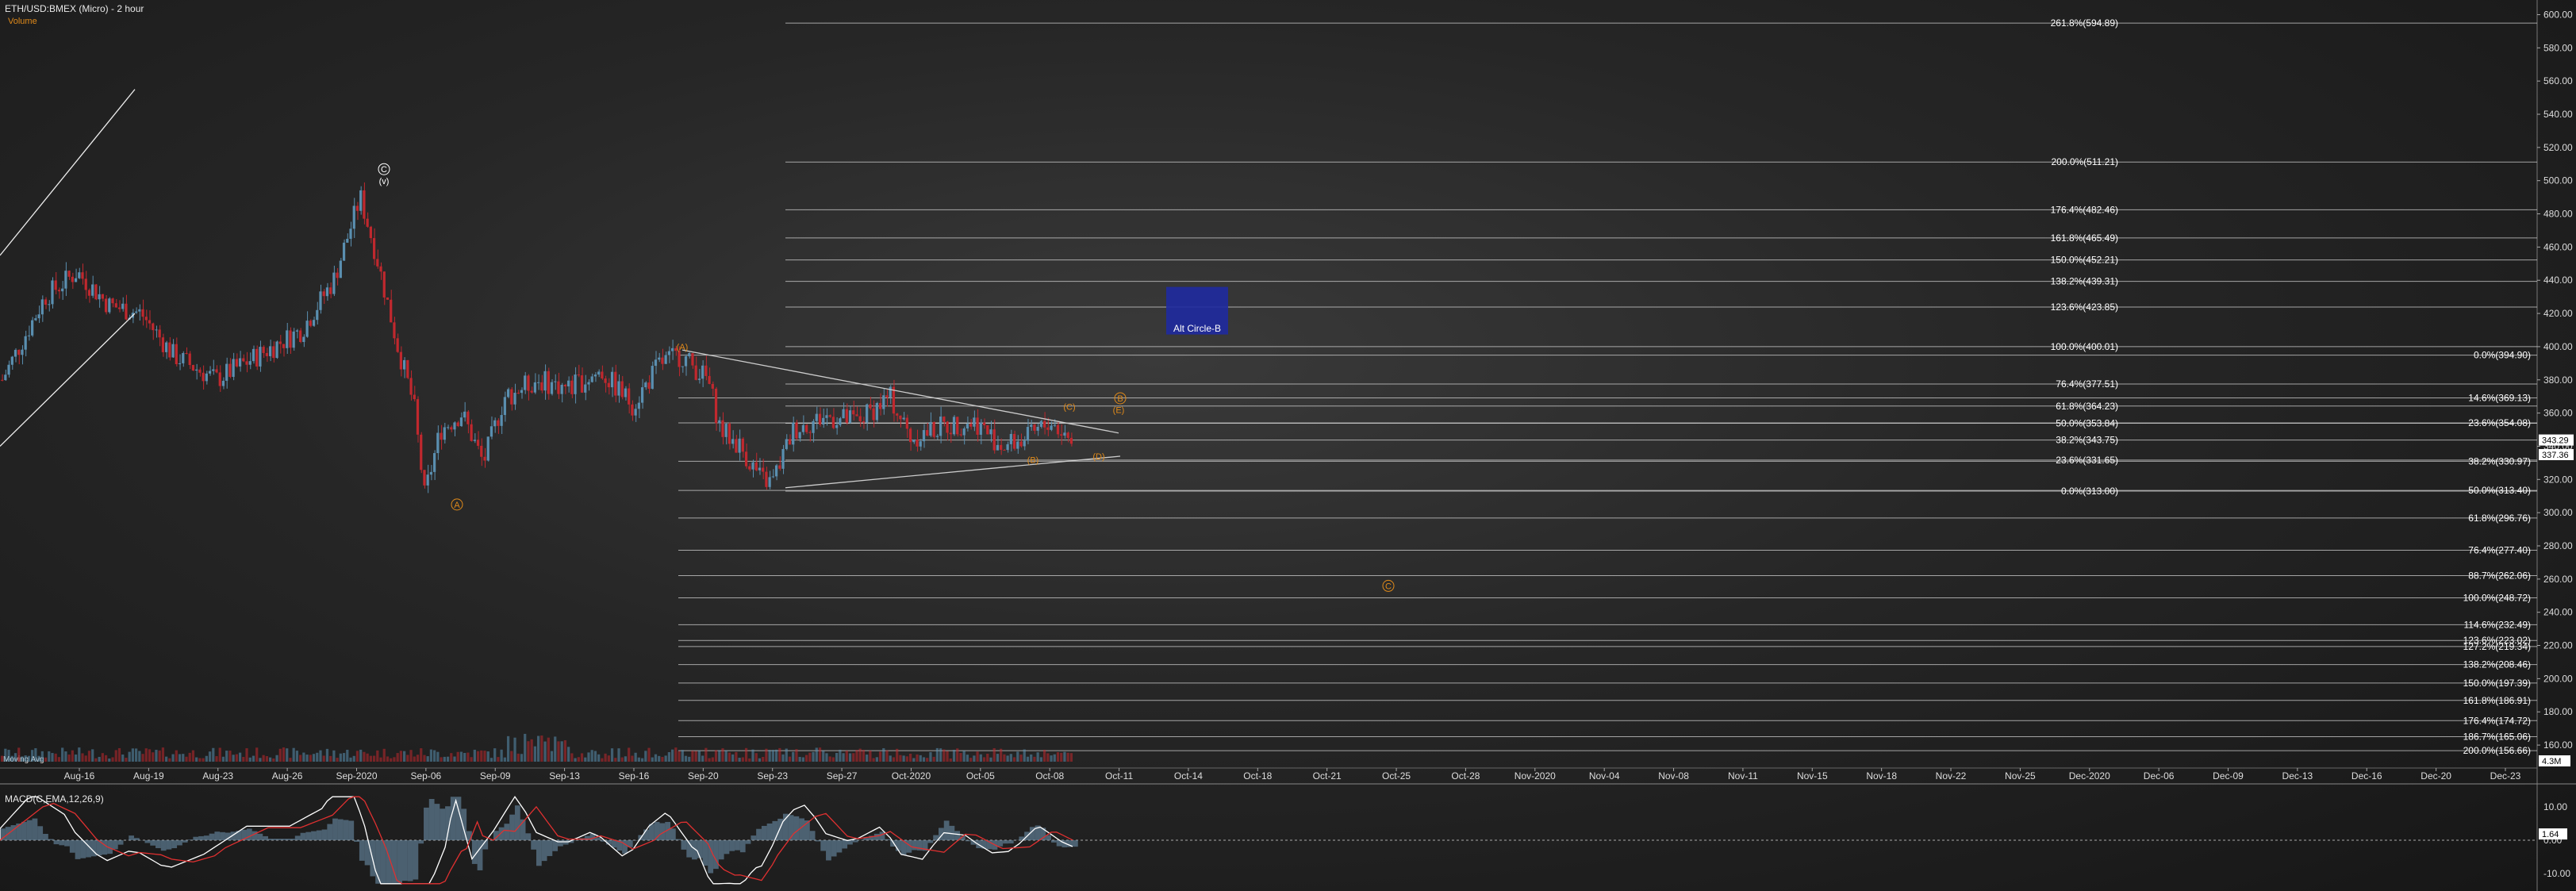 This screenshot has height=891, width=2576. Describe the element at coordinates (2497, 700) in the screenshot. I see `fib-label-right: 161.8%(186.91)` at that location.